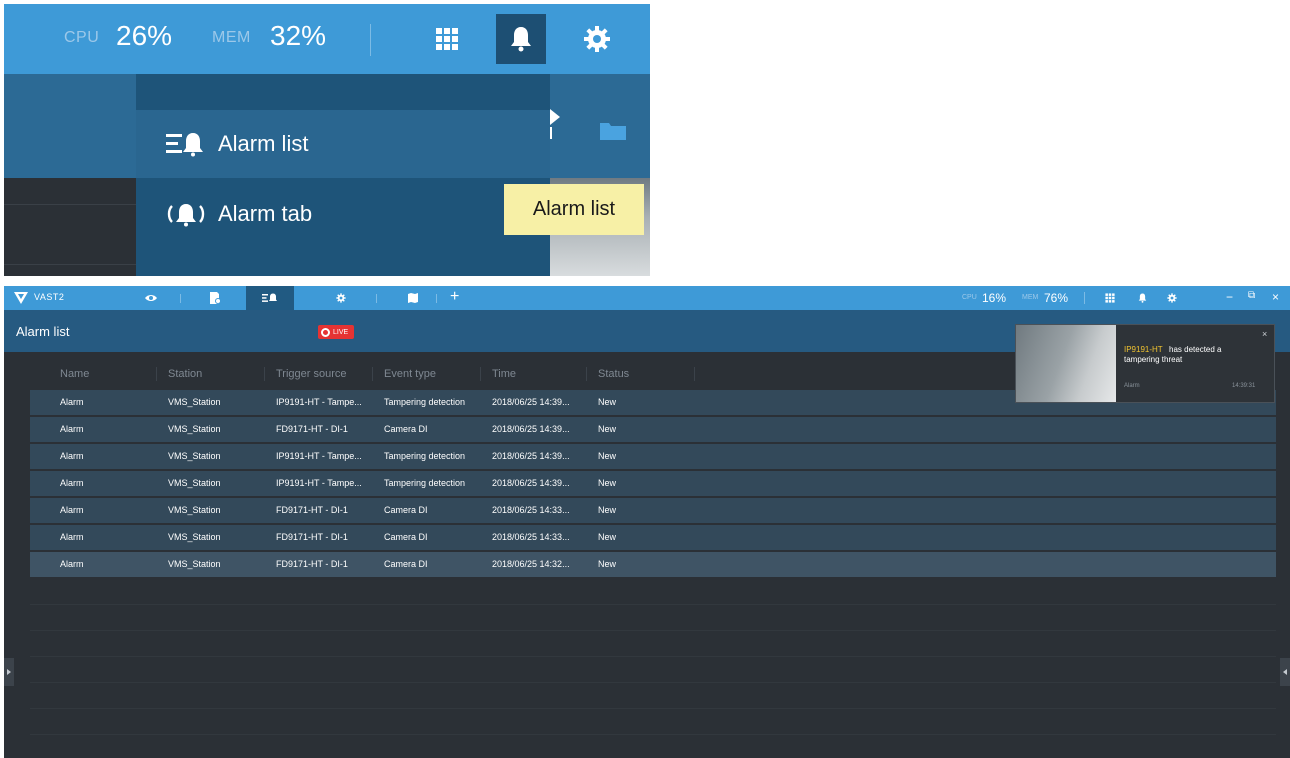 The height and width of the screenshot is (758, 1290). What do you see at coordinates (144, 35) in the screenshot?
I see `cpu-value: 26%` at bounding box center [144, 35].